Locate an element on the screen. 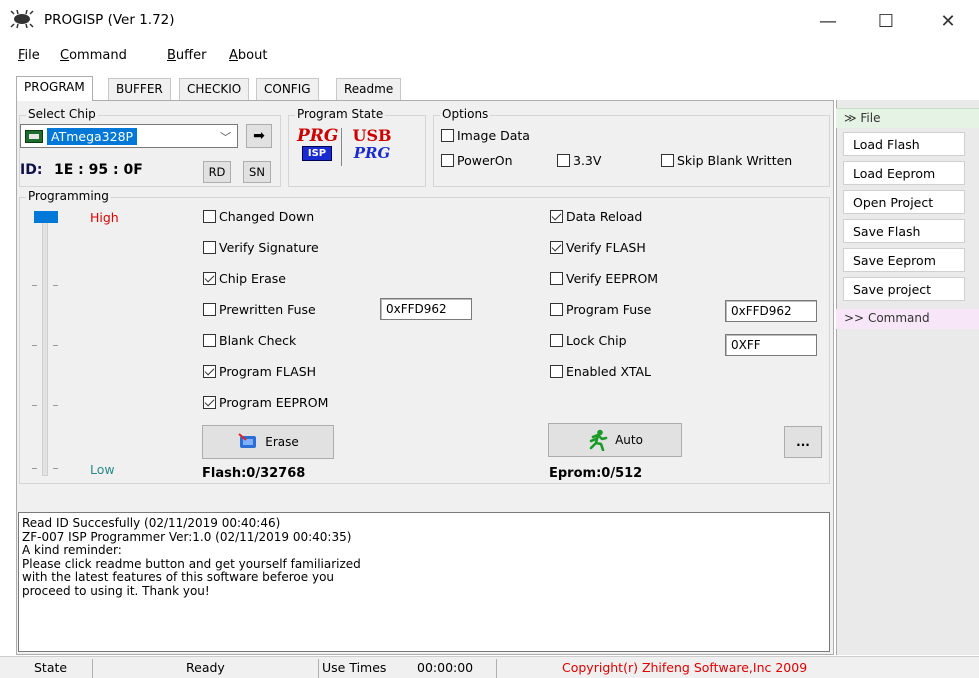 This screenshot has height=678, width=979. command-section-header: >> Command is located at coordinates (907, 319).